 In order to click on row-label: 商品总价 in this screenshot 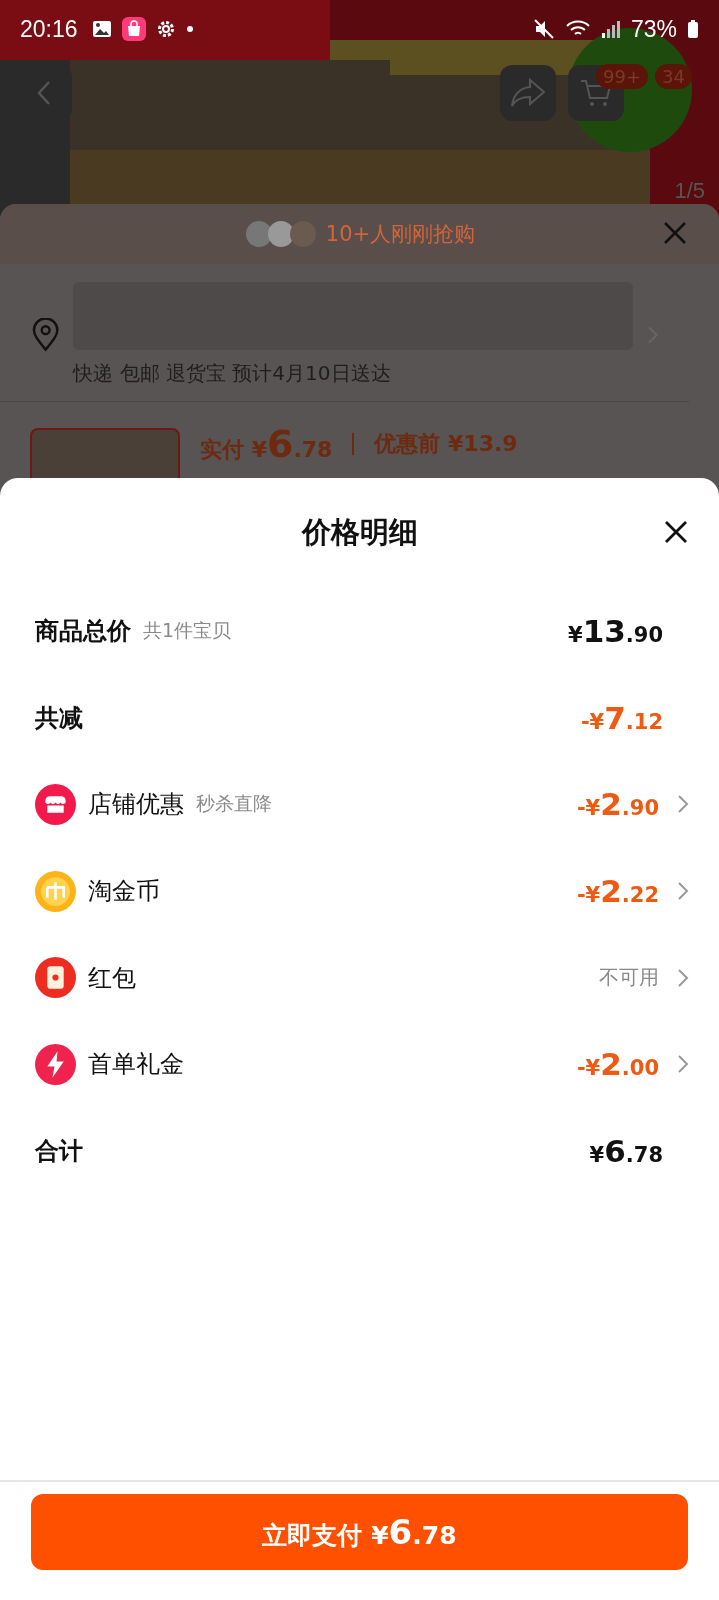, I will do `click(83, 632)`.